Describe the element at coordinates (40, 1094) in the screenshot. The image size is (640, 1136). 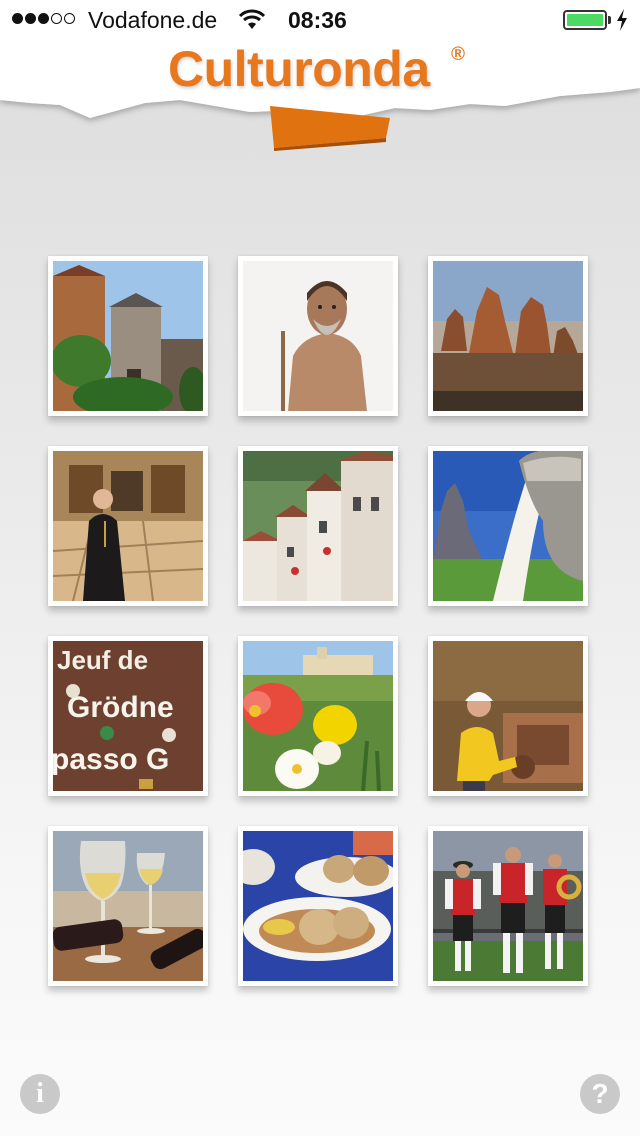
I see `info-button: i` at that location.